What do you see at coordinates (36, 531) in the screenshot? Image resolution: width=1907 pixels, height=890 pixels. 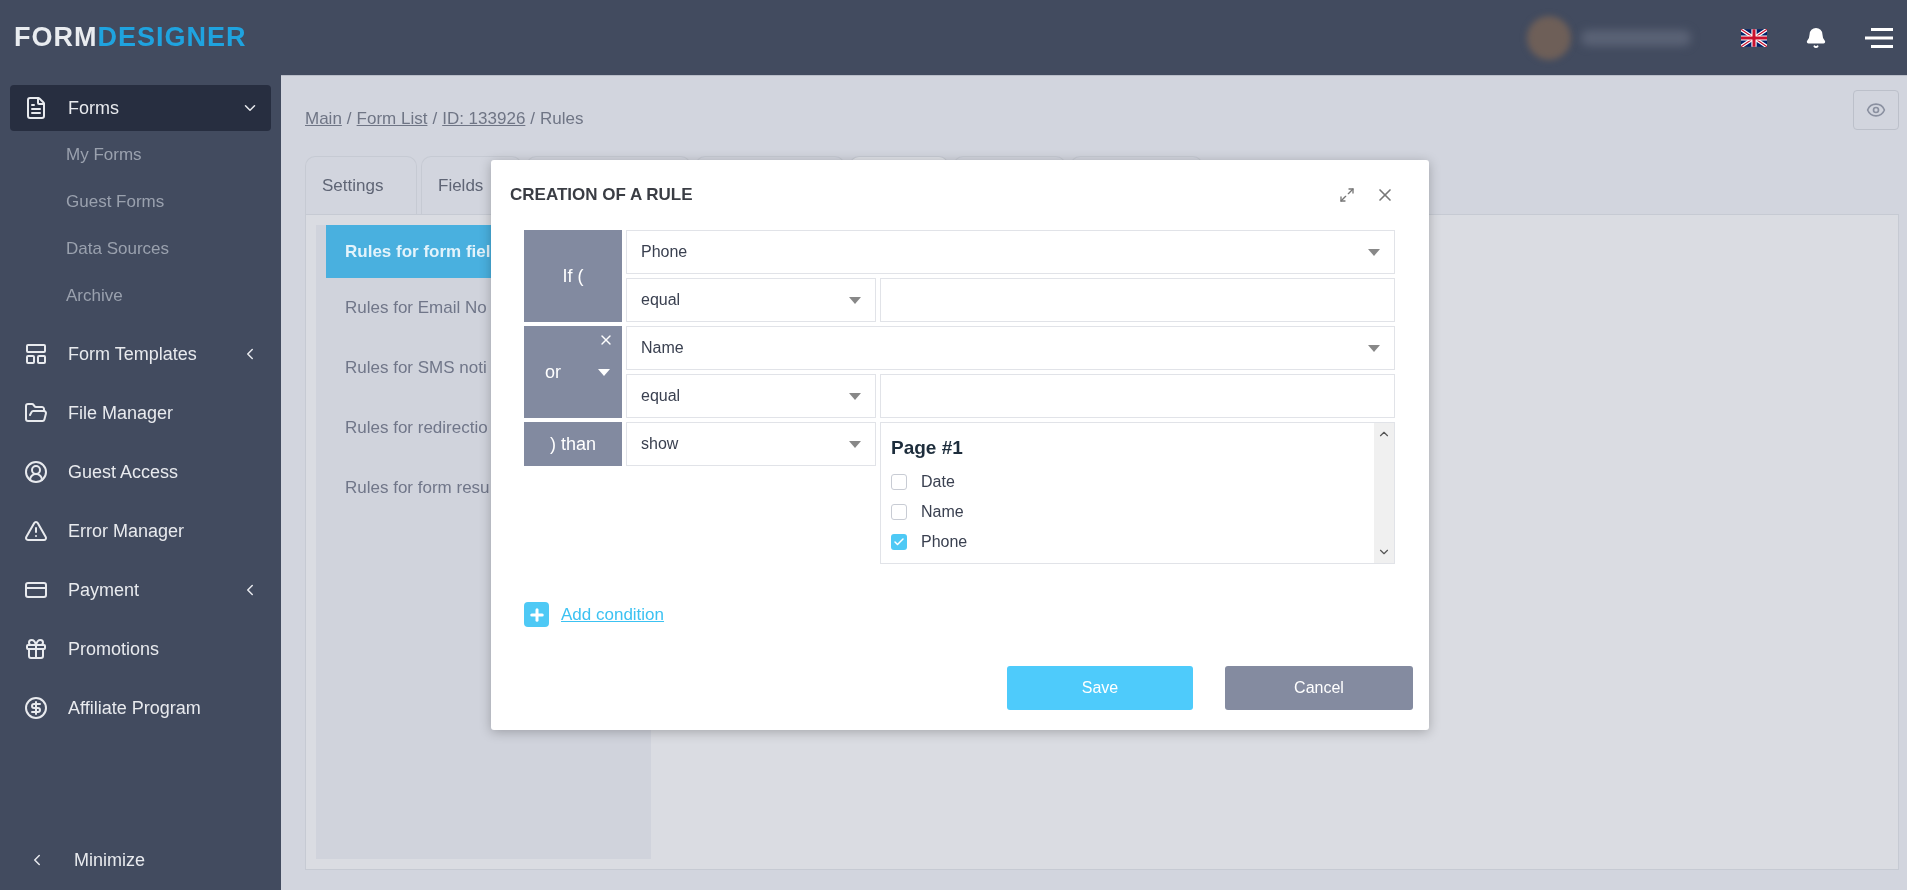 I see `warning-icon` at bounding box center [36, 531].